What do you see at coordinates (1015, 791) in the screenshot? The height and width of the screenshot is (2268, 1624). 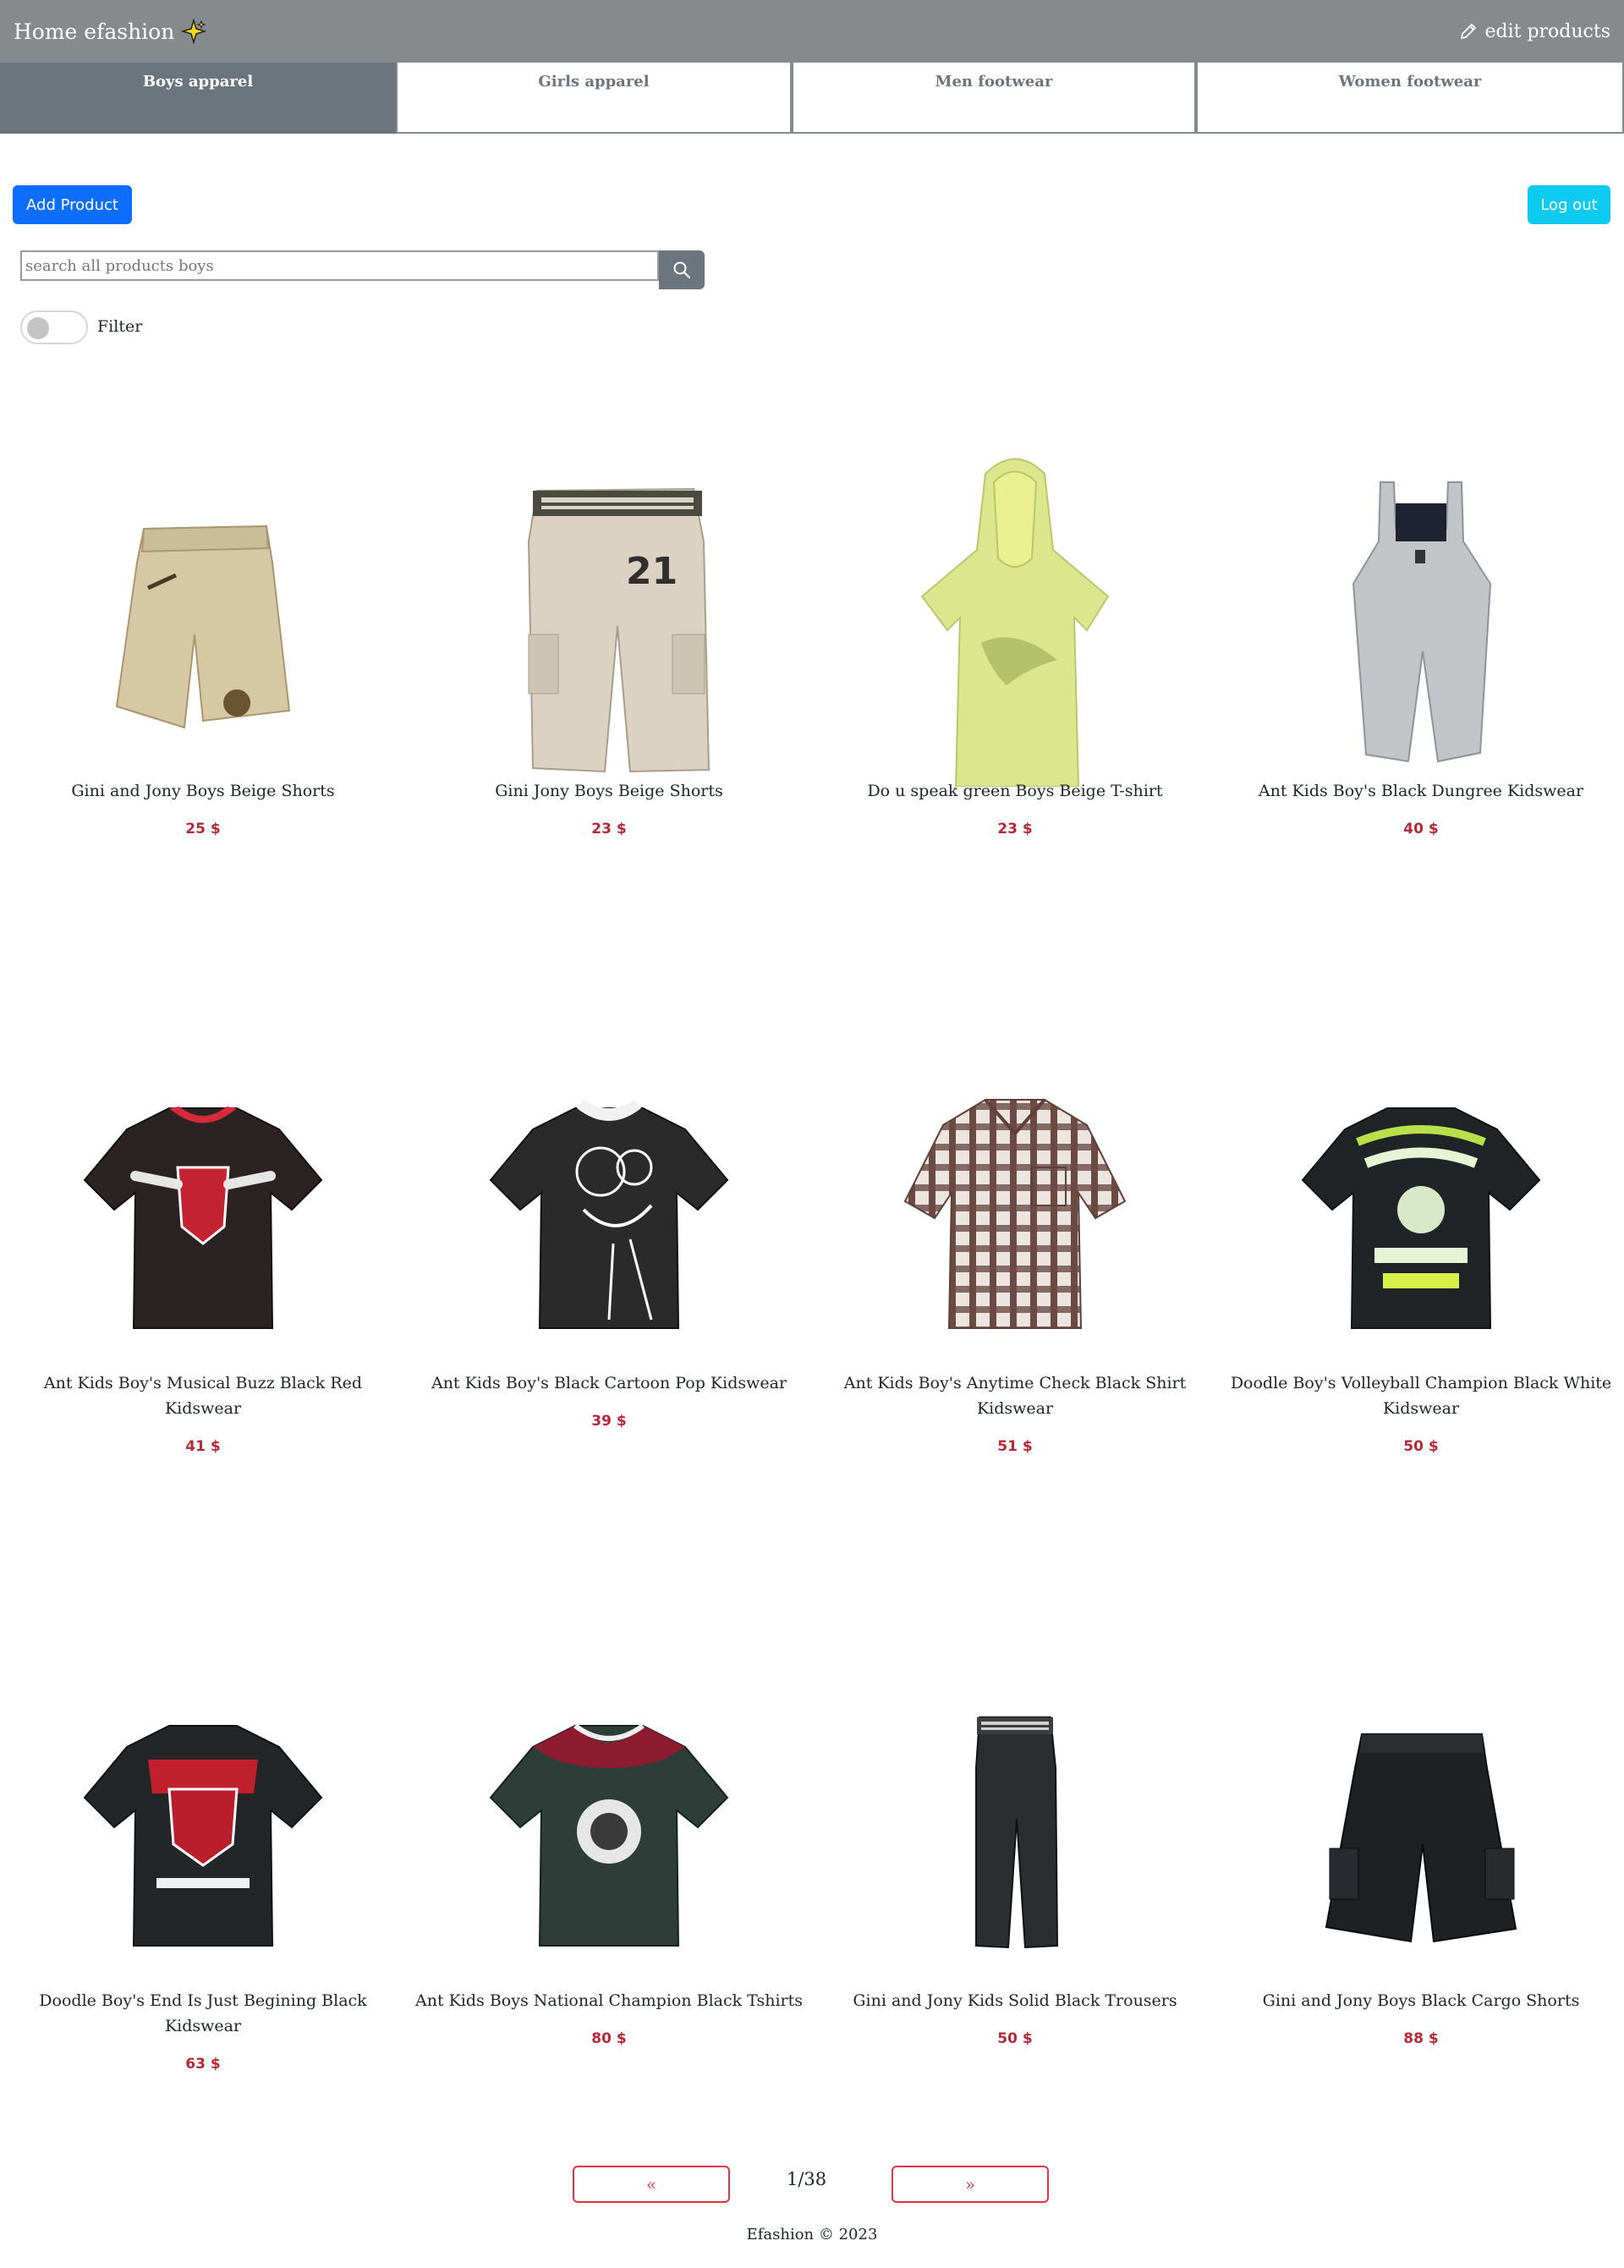 I see `product-name: Do u speak green Boys Beige T-shirt` at bounding box center [1015, 791].